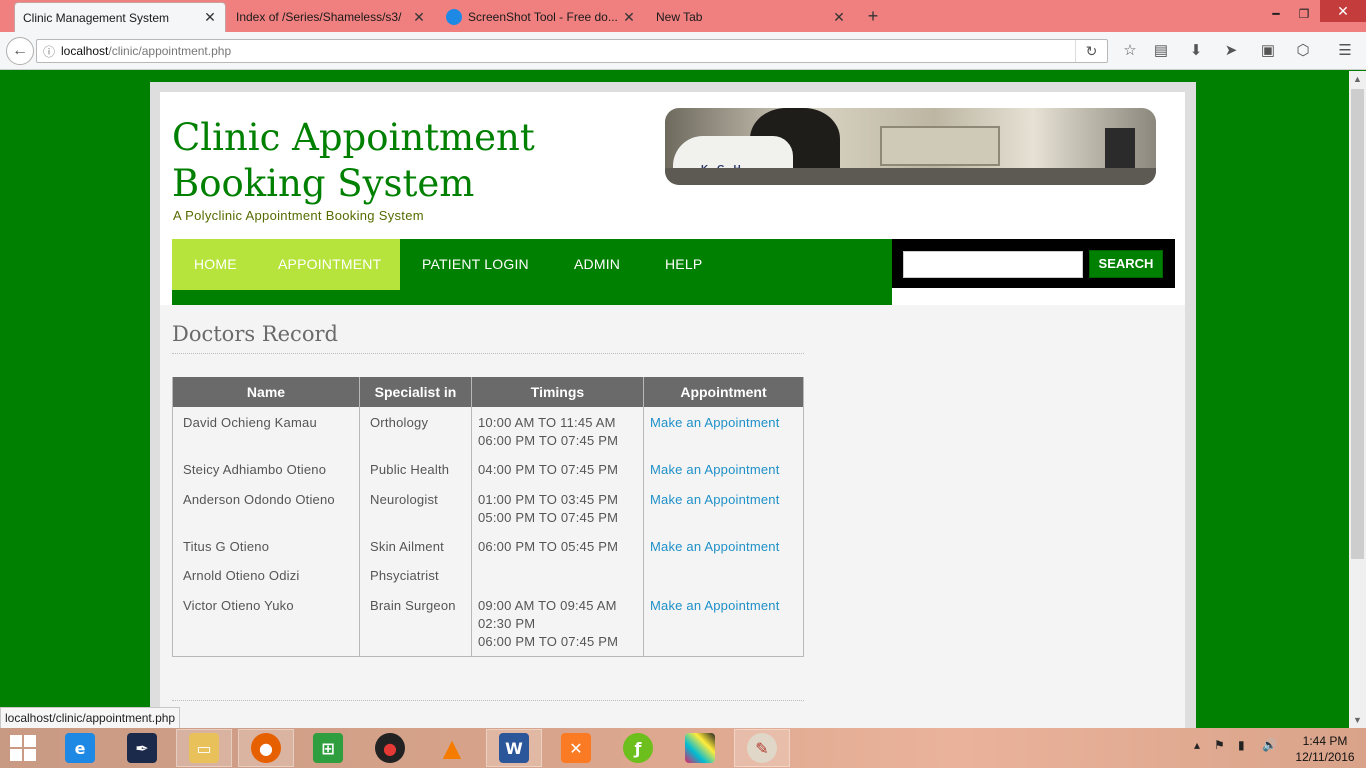 The height and width of the screenshot is (768, 1366). I want to click on banner-machine, so click(940, 146).